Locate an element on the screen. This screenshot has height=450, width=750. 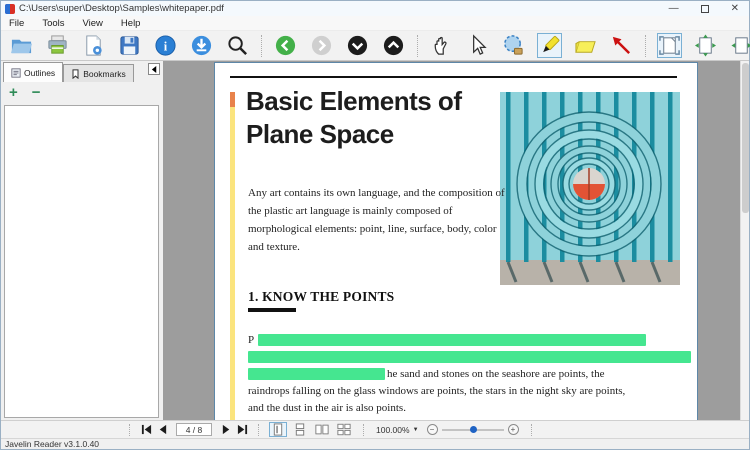
info-icon: i is located at coordinates (165, 45).